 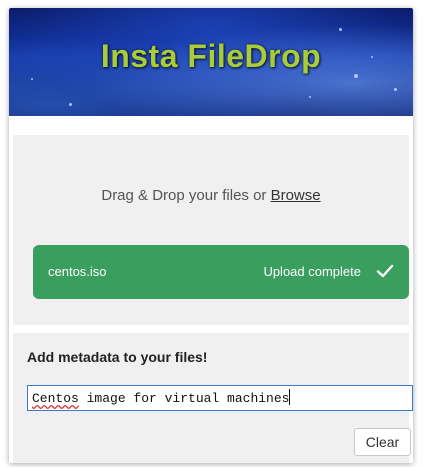 I want to click on drop-prompt-text: Drag & Drop your files or, so click(x=186, y=195).